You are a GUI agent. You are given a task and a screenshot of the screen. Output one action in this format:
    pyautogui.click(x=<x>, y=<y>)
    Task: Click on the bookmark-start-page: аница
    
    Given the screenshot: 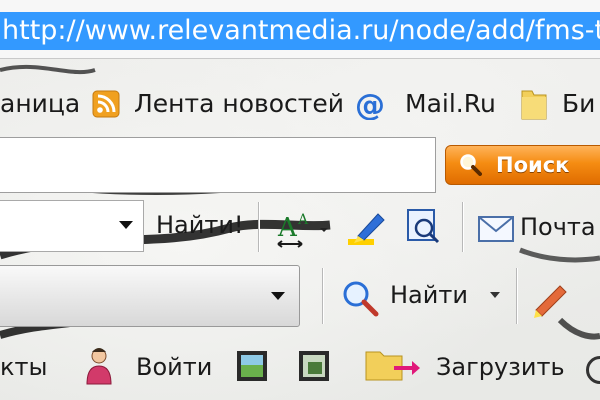 What is the action you would take?
    pyautogui.click(x=40, y=104)
    